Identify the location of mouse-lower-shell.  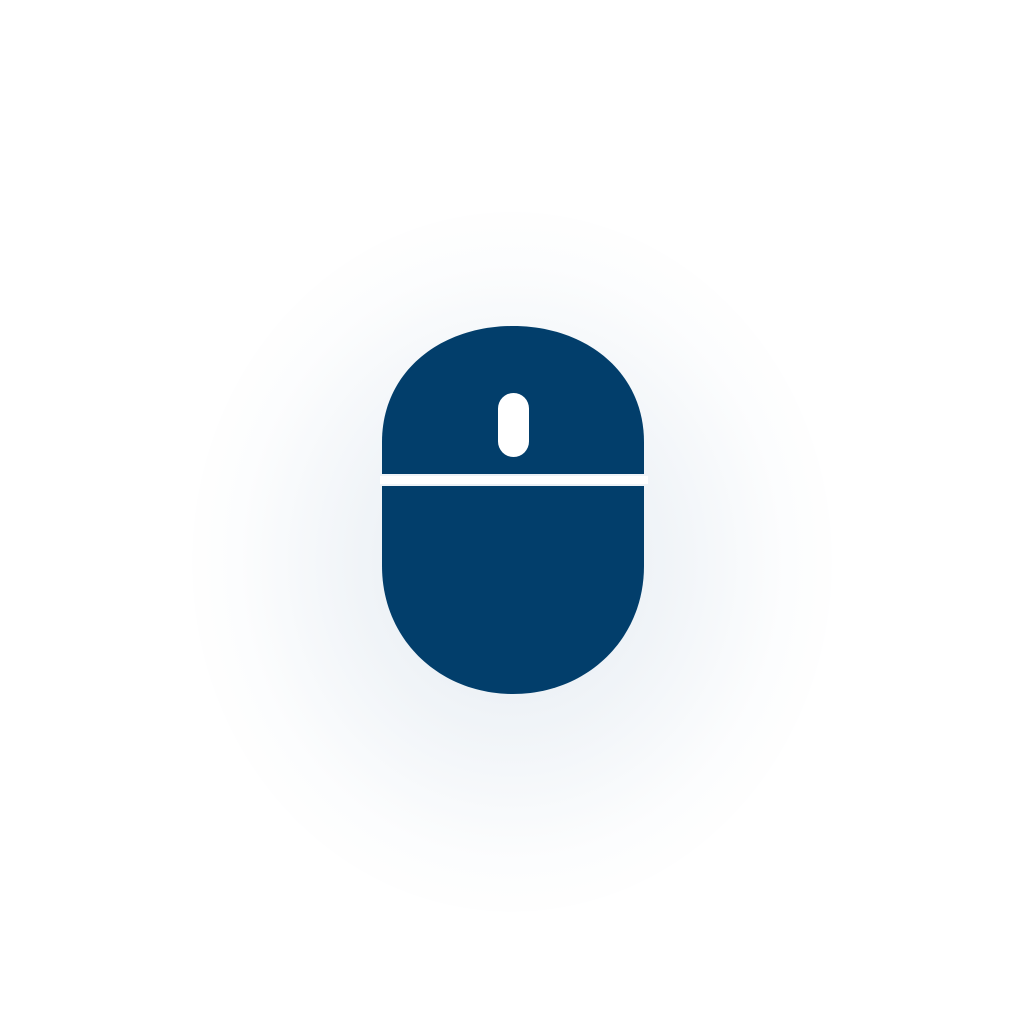
(513, 590).